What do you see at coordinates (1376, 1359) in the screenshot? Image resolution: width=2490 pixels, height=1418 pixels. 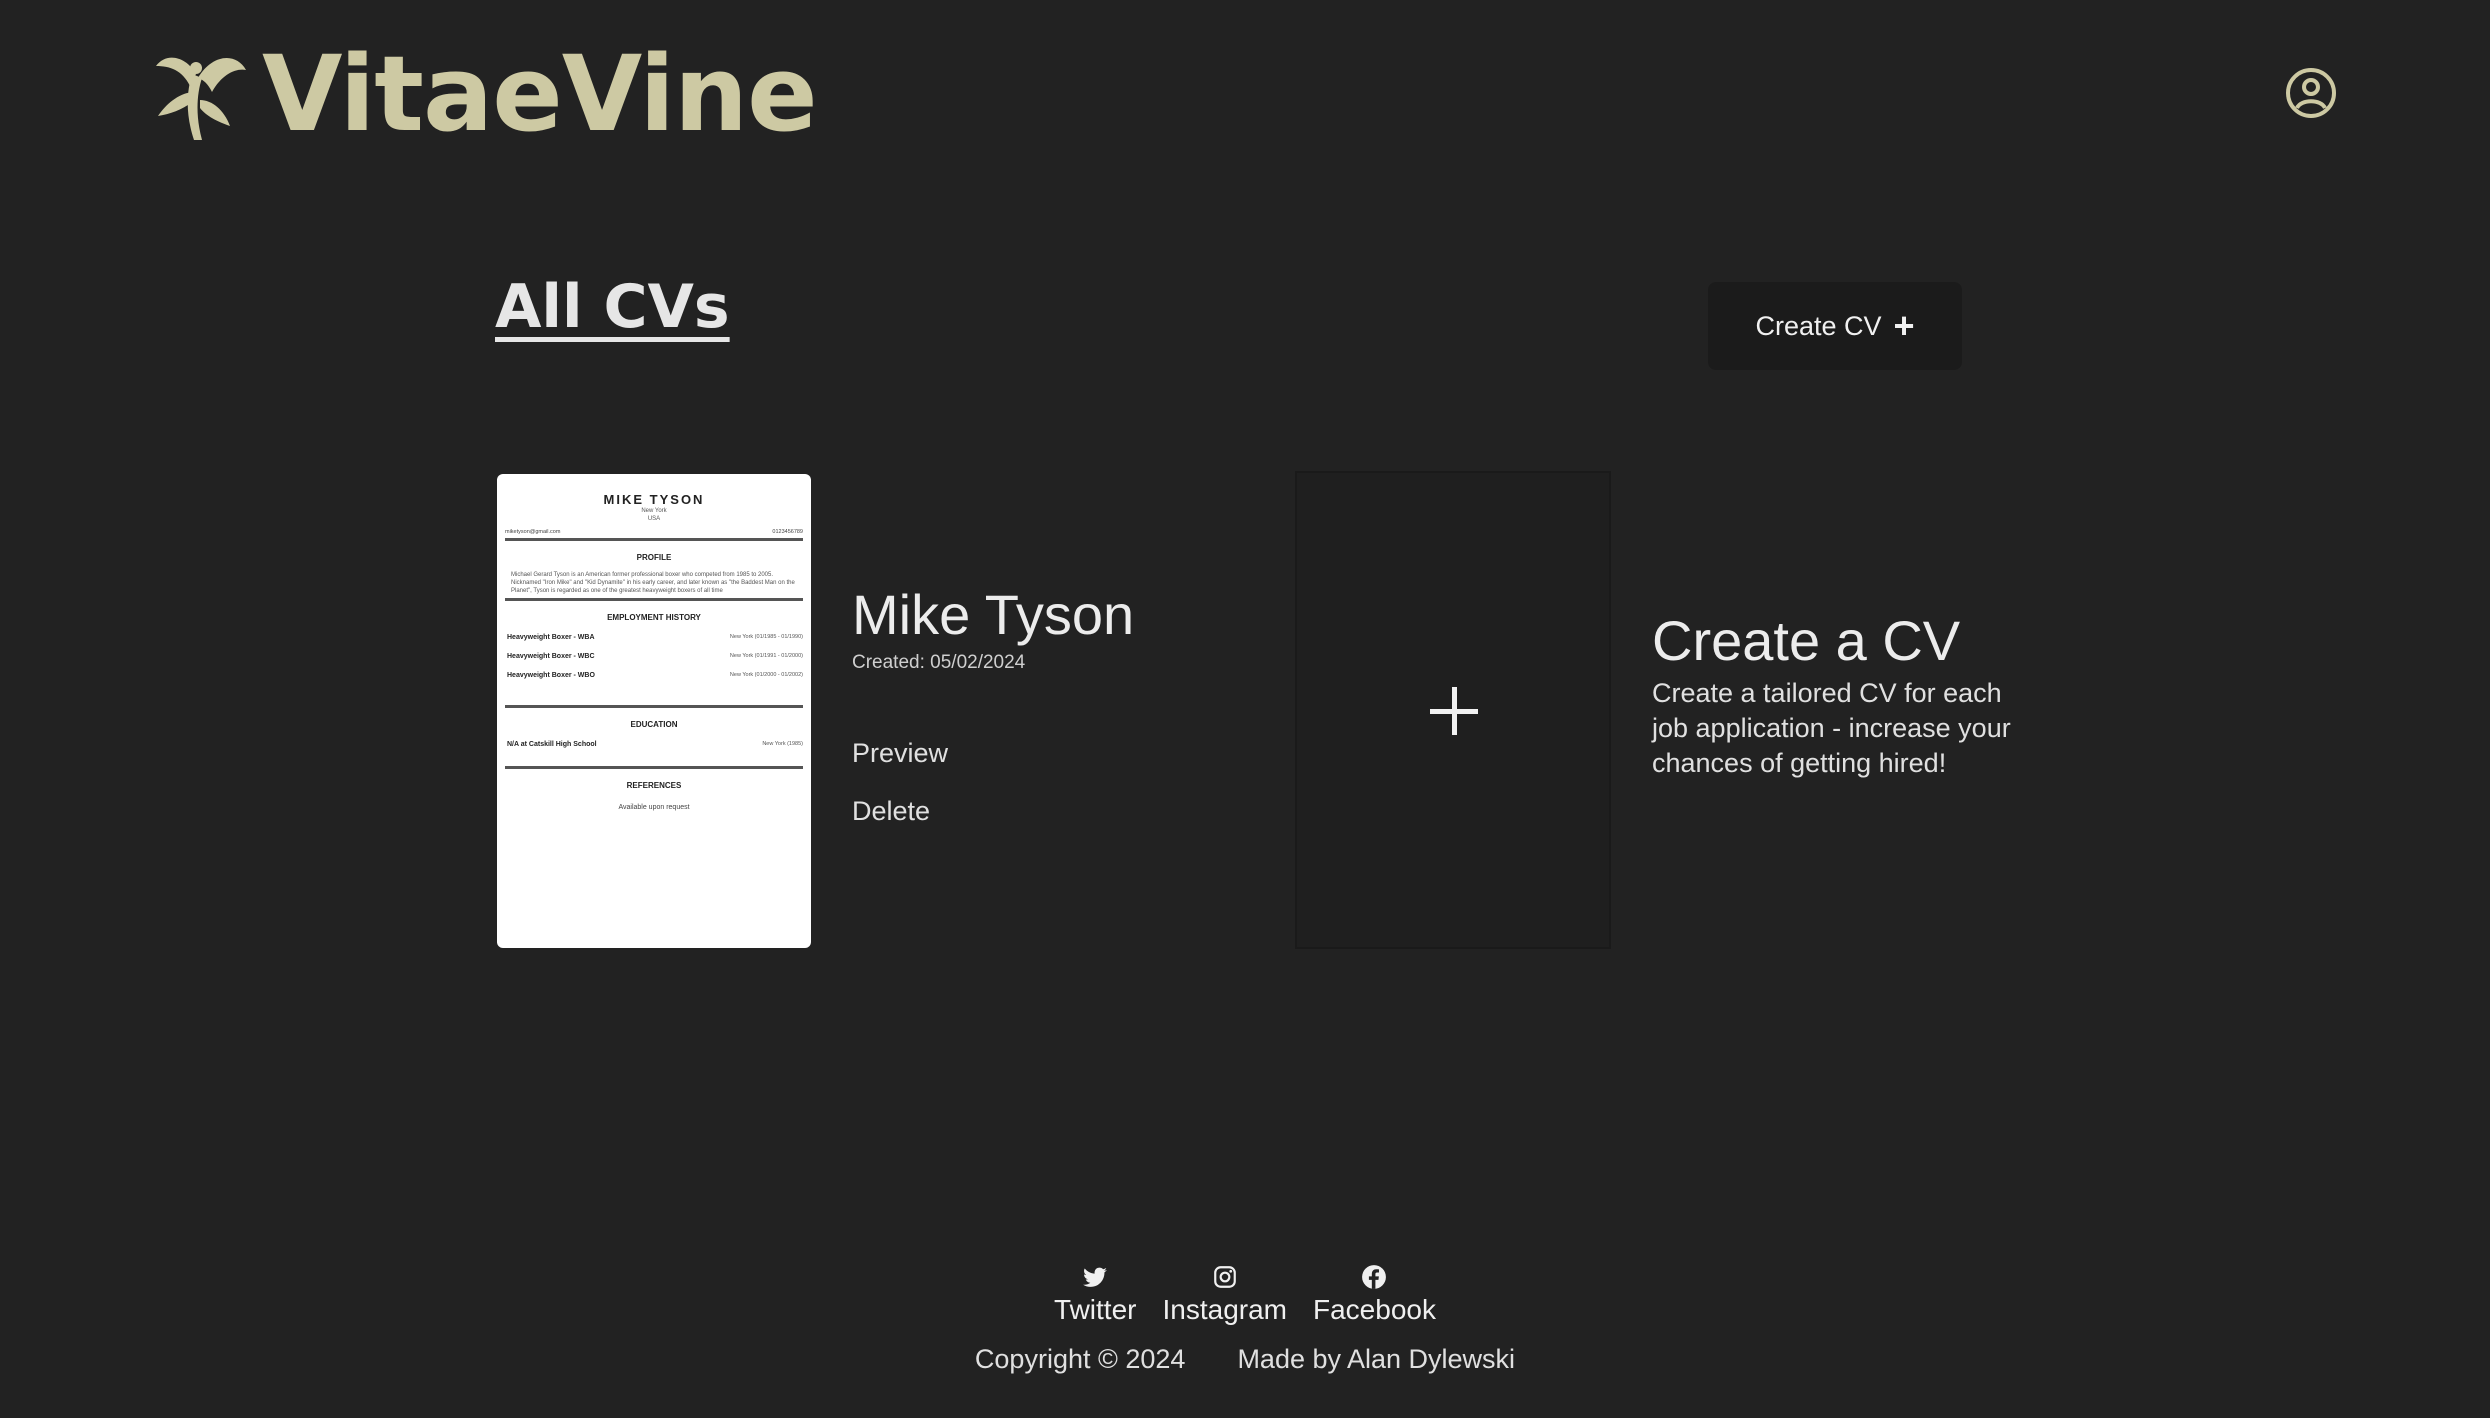 I see `author-credit: Made by Alan Dylewski` at bounding box center [1376, 1359].